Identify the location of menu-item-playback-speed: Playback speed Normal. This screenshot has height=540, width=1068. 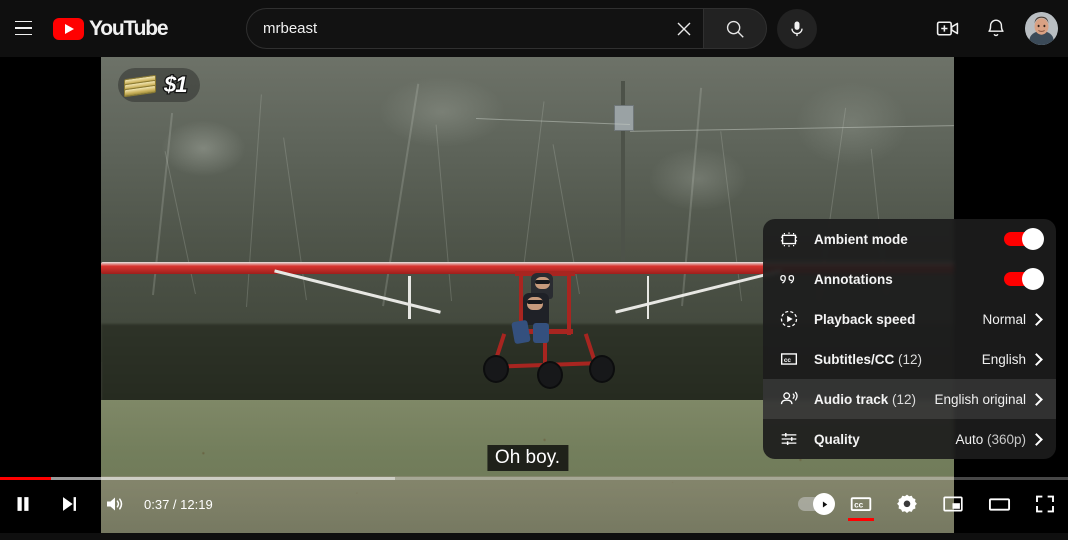
(909, 319).